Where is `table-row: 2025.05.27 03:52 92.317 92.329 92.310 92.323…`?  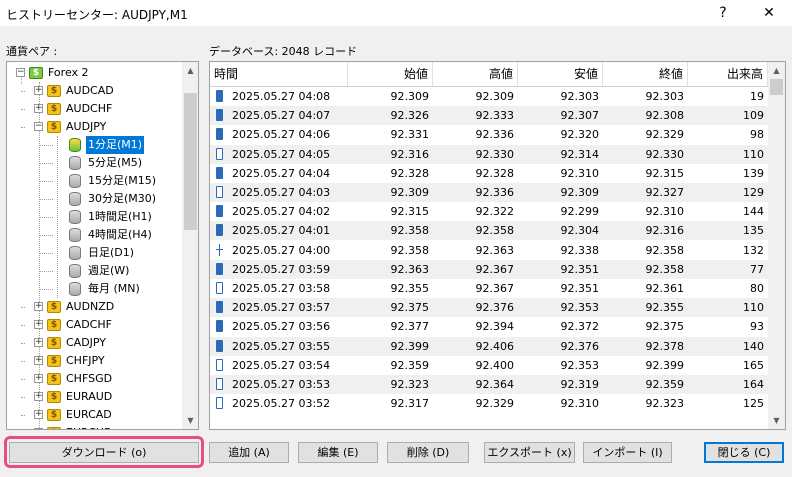 table-row: 2025.05.27 03:52 92.317 92.329 92.310 92.323… is located at coordinates (489, 403).